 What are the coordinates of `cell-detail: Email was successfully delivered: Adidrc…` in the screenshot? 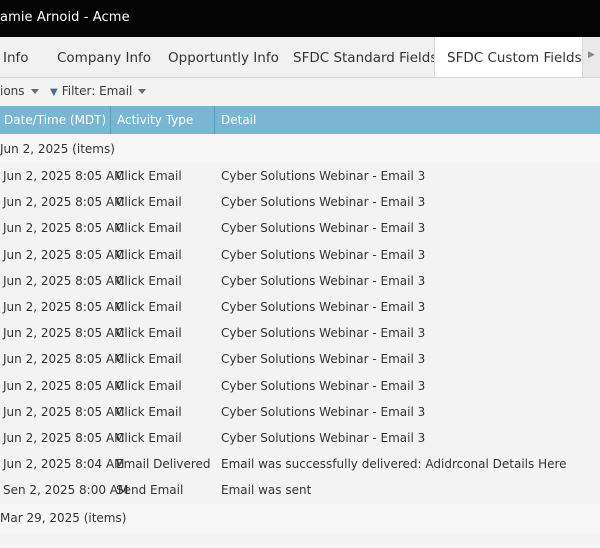 It's located at (394, 464).